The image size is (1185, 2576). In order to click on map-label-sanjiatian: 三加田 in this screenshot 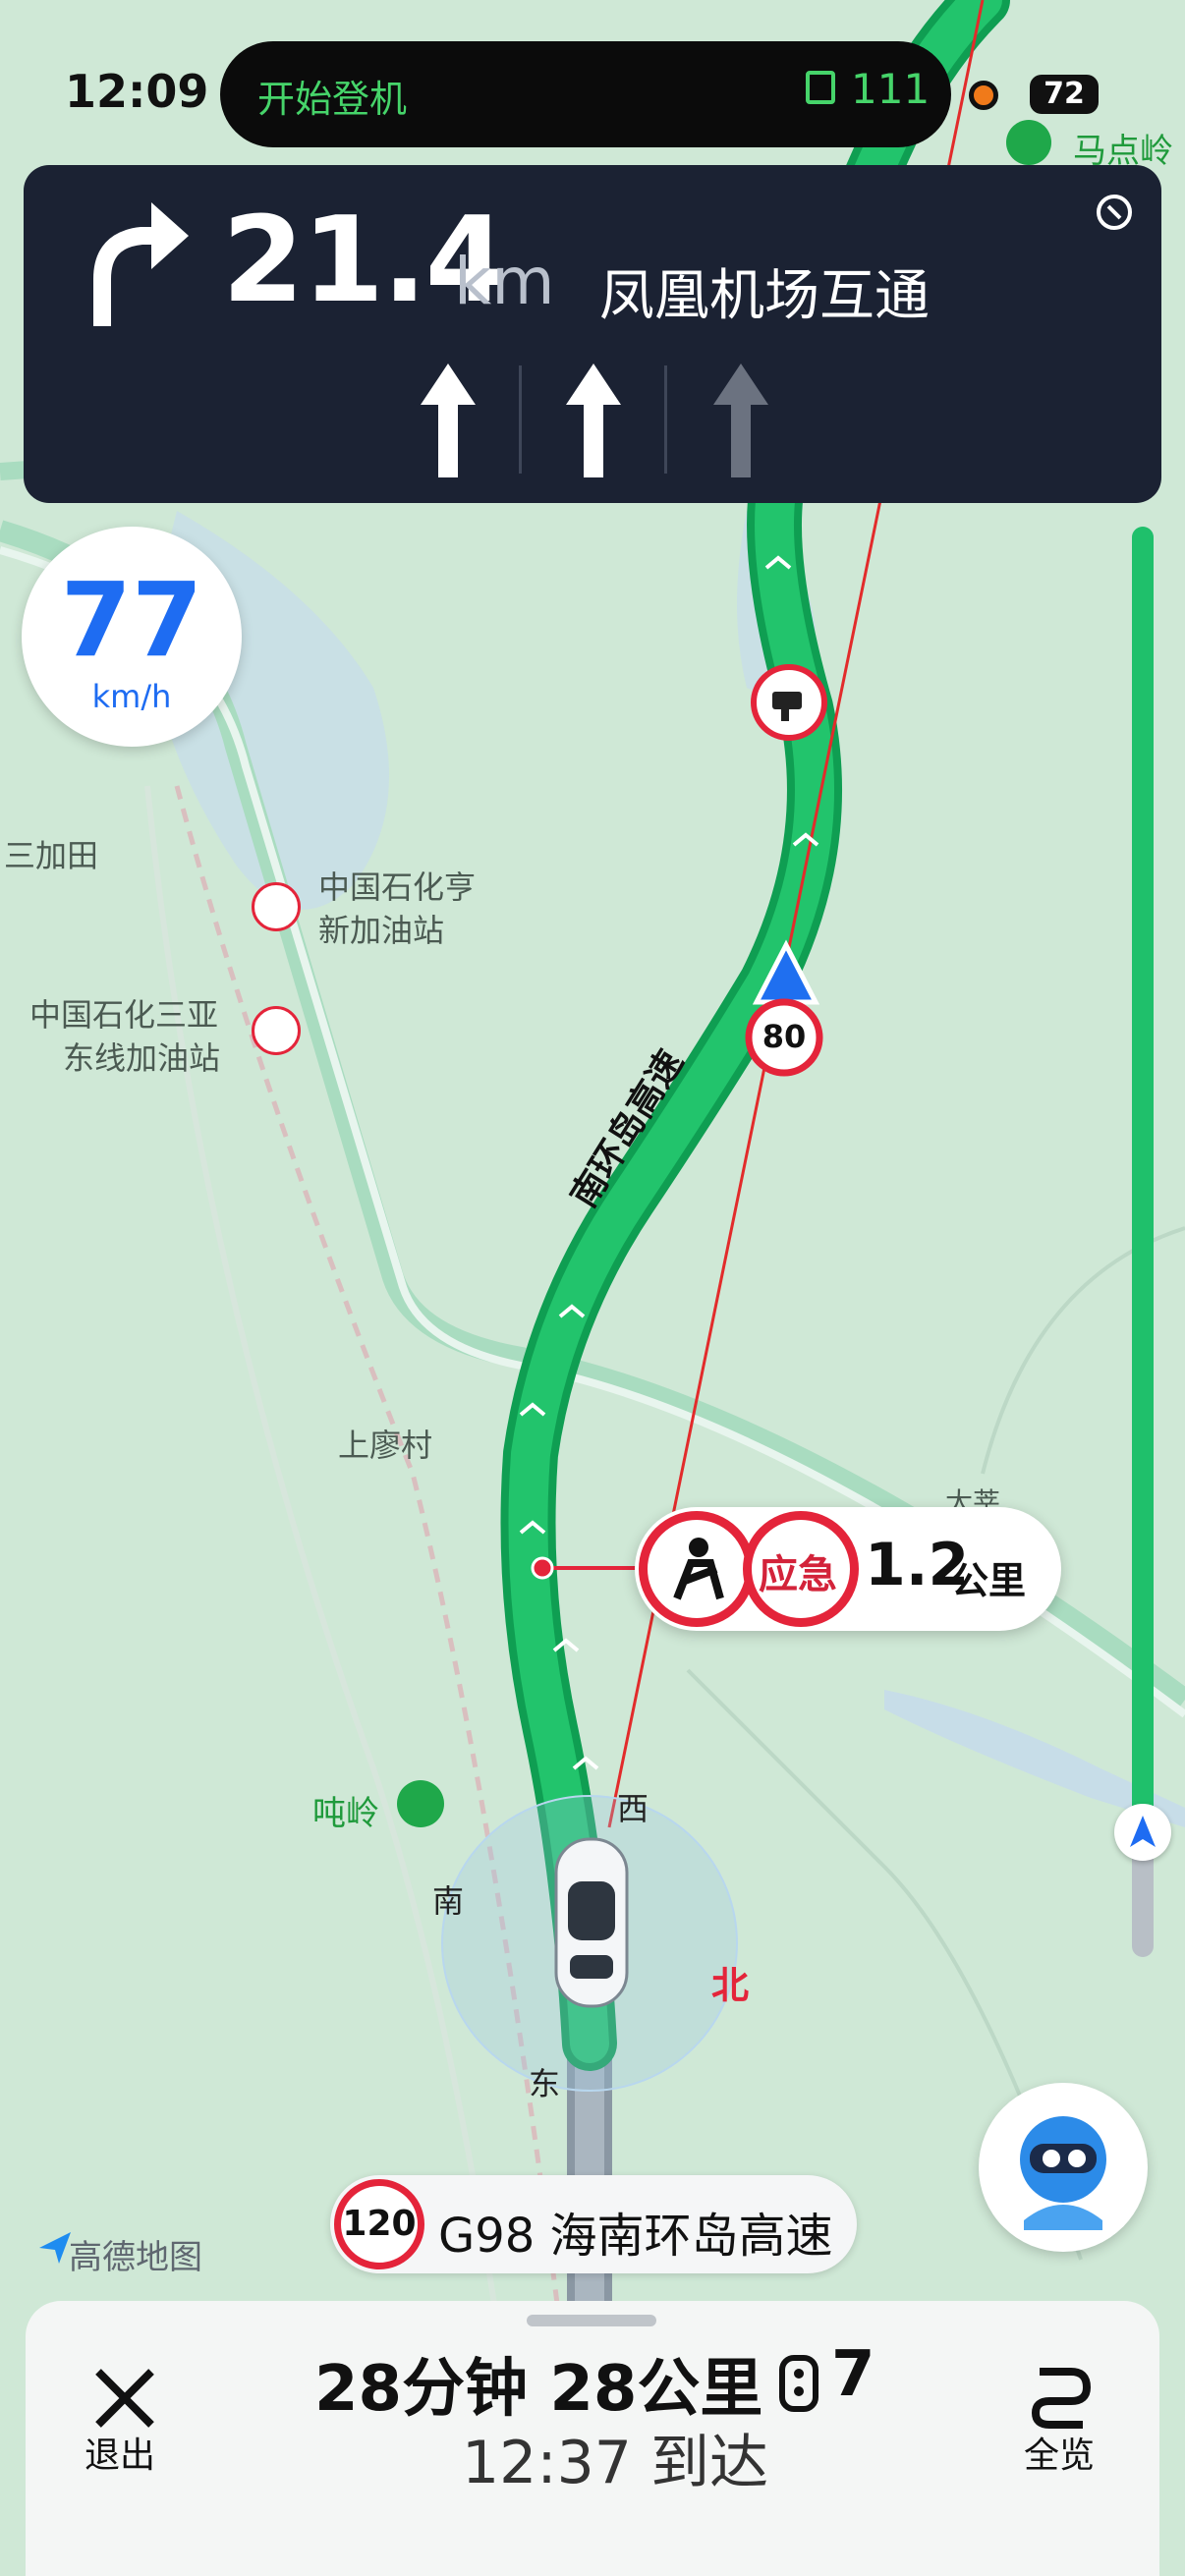, I will do `click(52, 855)`.